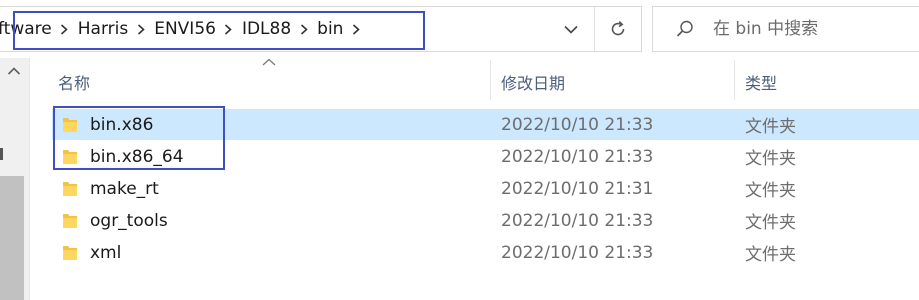 Image resolution: width=919 pixels, height=300 pixels. I want to click on refresh-button, so click(617, 29).